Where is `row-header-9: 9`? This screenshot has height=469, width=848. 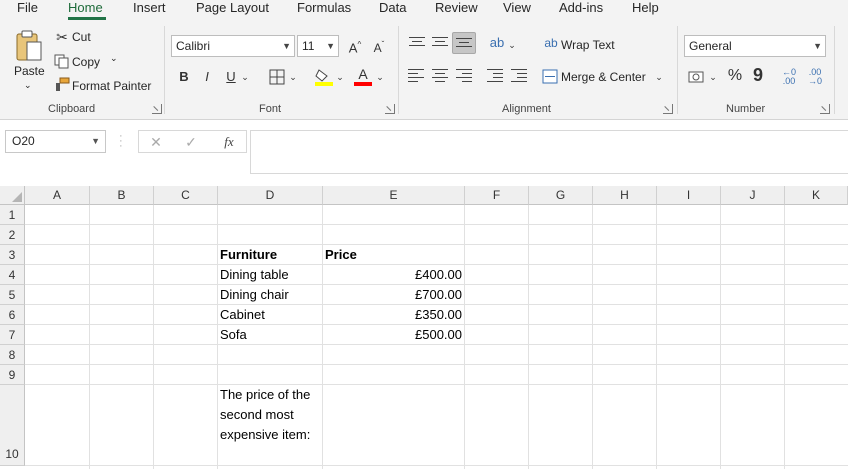 row-header-9: 9 is located at coordinates (12, 375).